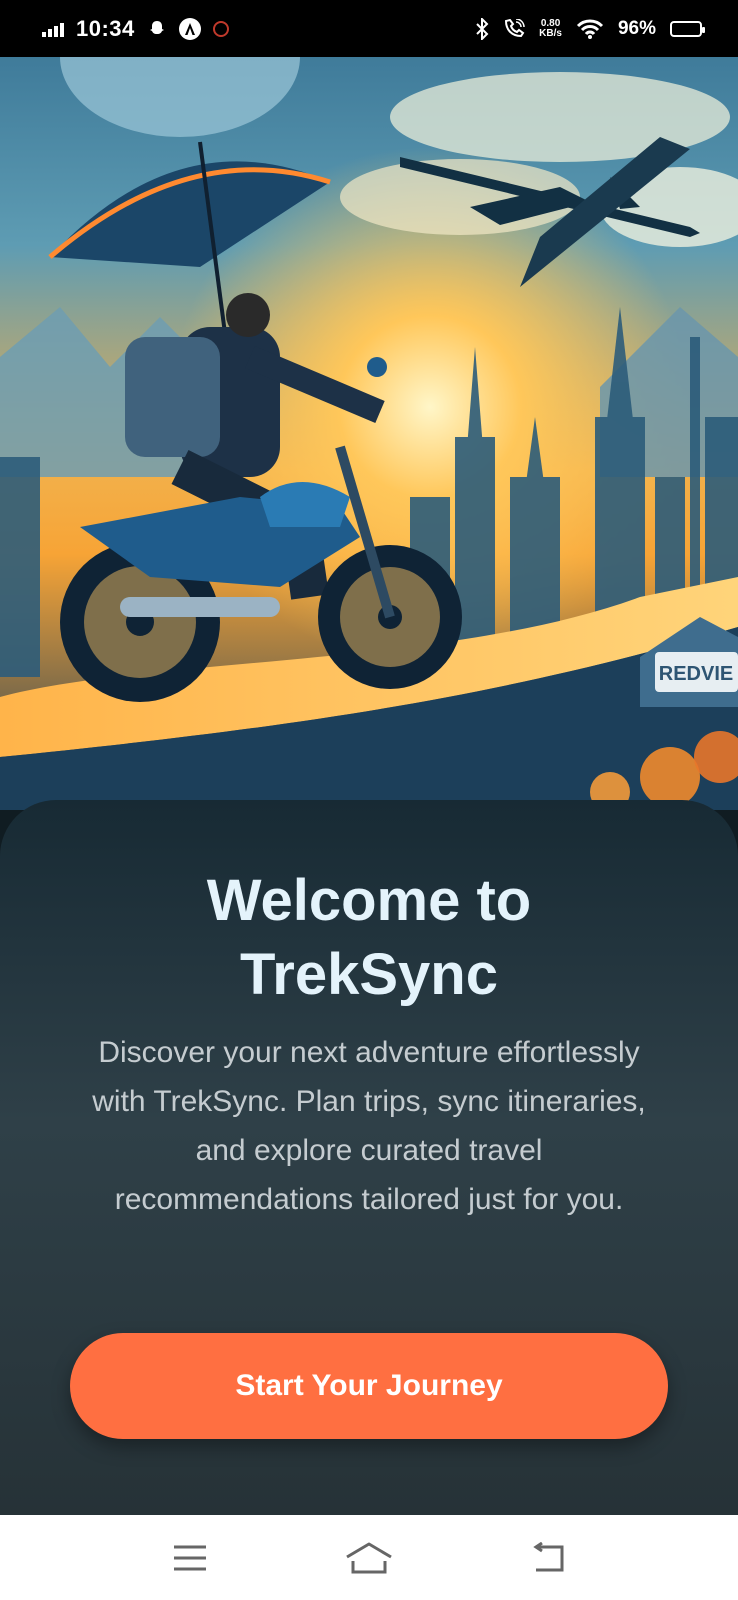  What do you see at coordinates (369, 28) in the screenshot?
I see `status-bar: 10:34 0.80 KB/s 96%` at bounding box center [369, 28].